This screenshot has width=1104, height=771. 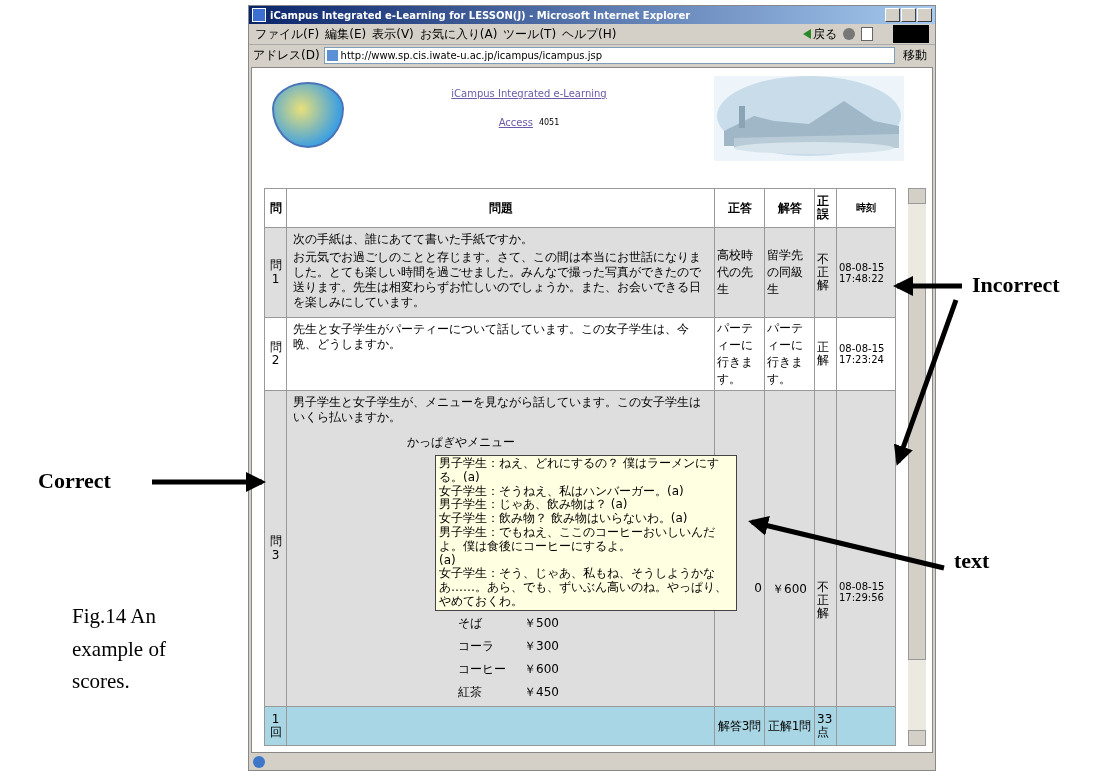 What do you see at coordinates (448, 560) in the screenshot?
I see `tooltip-text: (a)` at bounding box center [448, 560].